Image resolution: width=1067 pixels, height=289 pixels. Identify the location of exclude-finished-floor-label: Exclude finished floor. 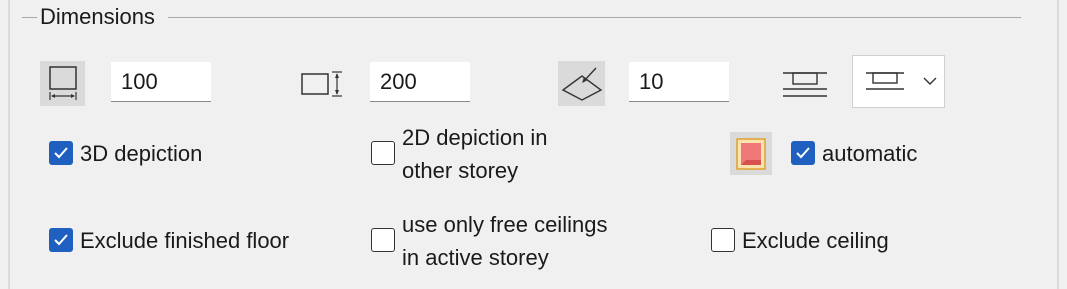
(185, 240).